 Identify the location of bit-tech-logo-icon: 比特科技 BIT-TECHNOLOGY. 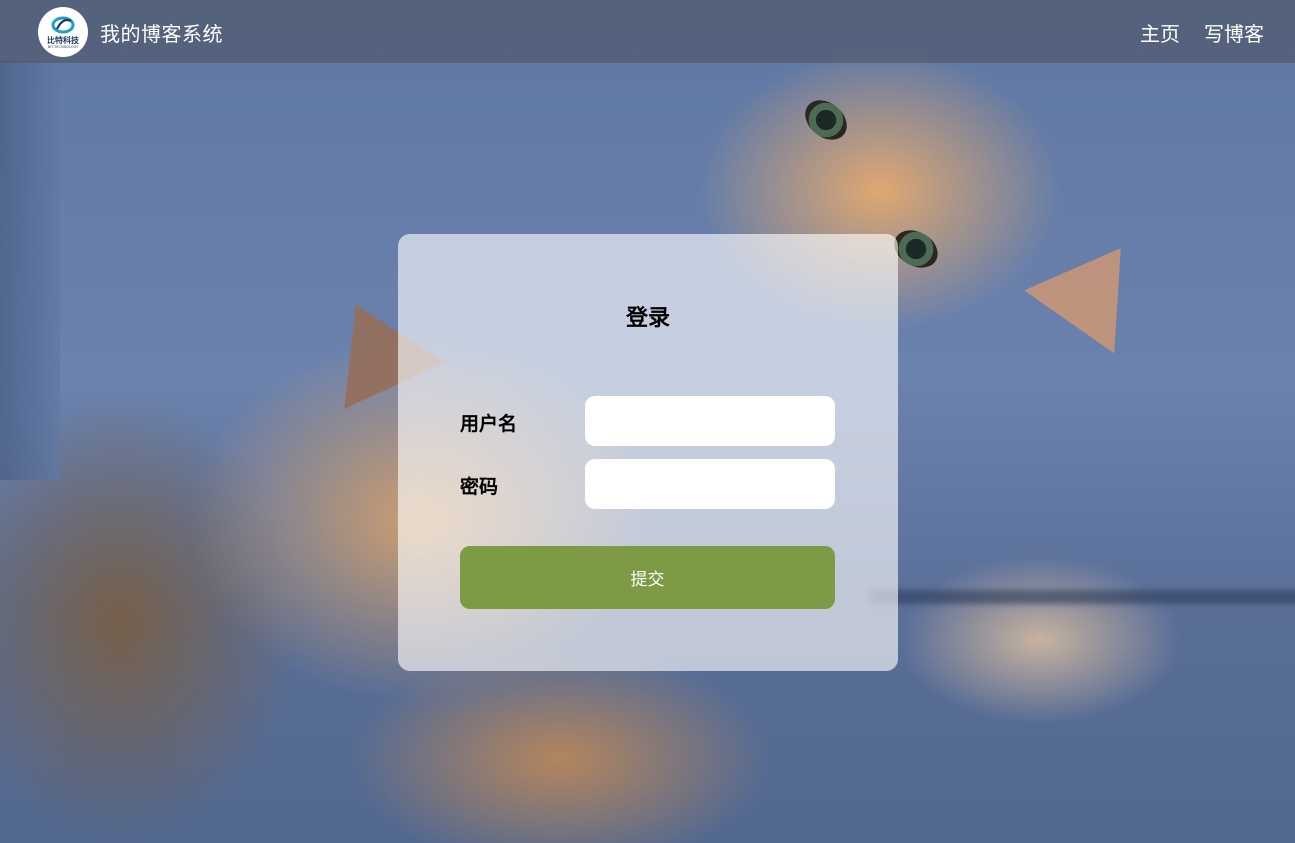
(63, 32).